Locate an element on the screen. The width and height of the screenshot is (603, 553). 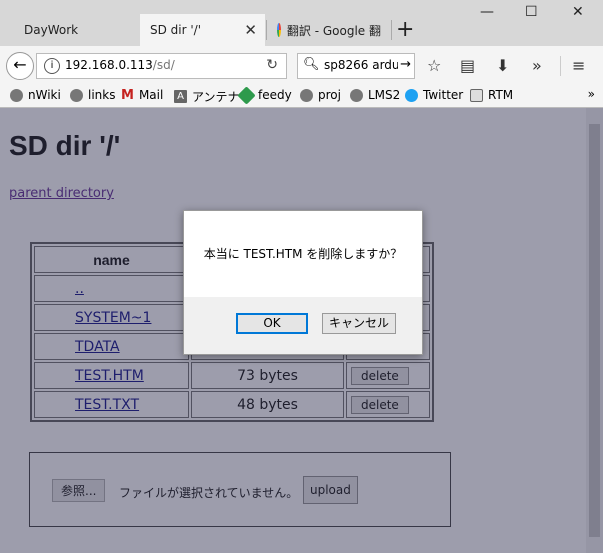
search-input: sp8266 ardu is located at coordinates (362, 65).